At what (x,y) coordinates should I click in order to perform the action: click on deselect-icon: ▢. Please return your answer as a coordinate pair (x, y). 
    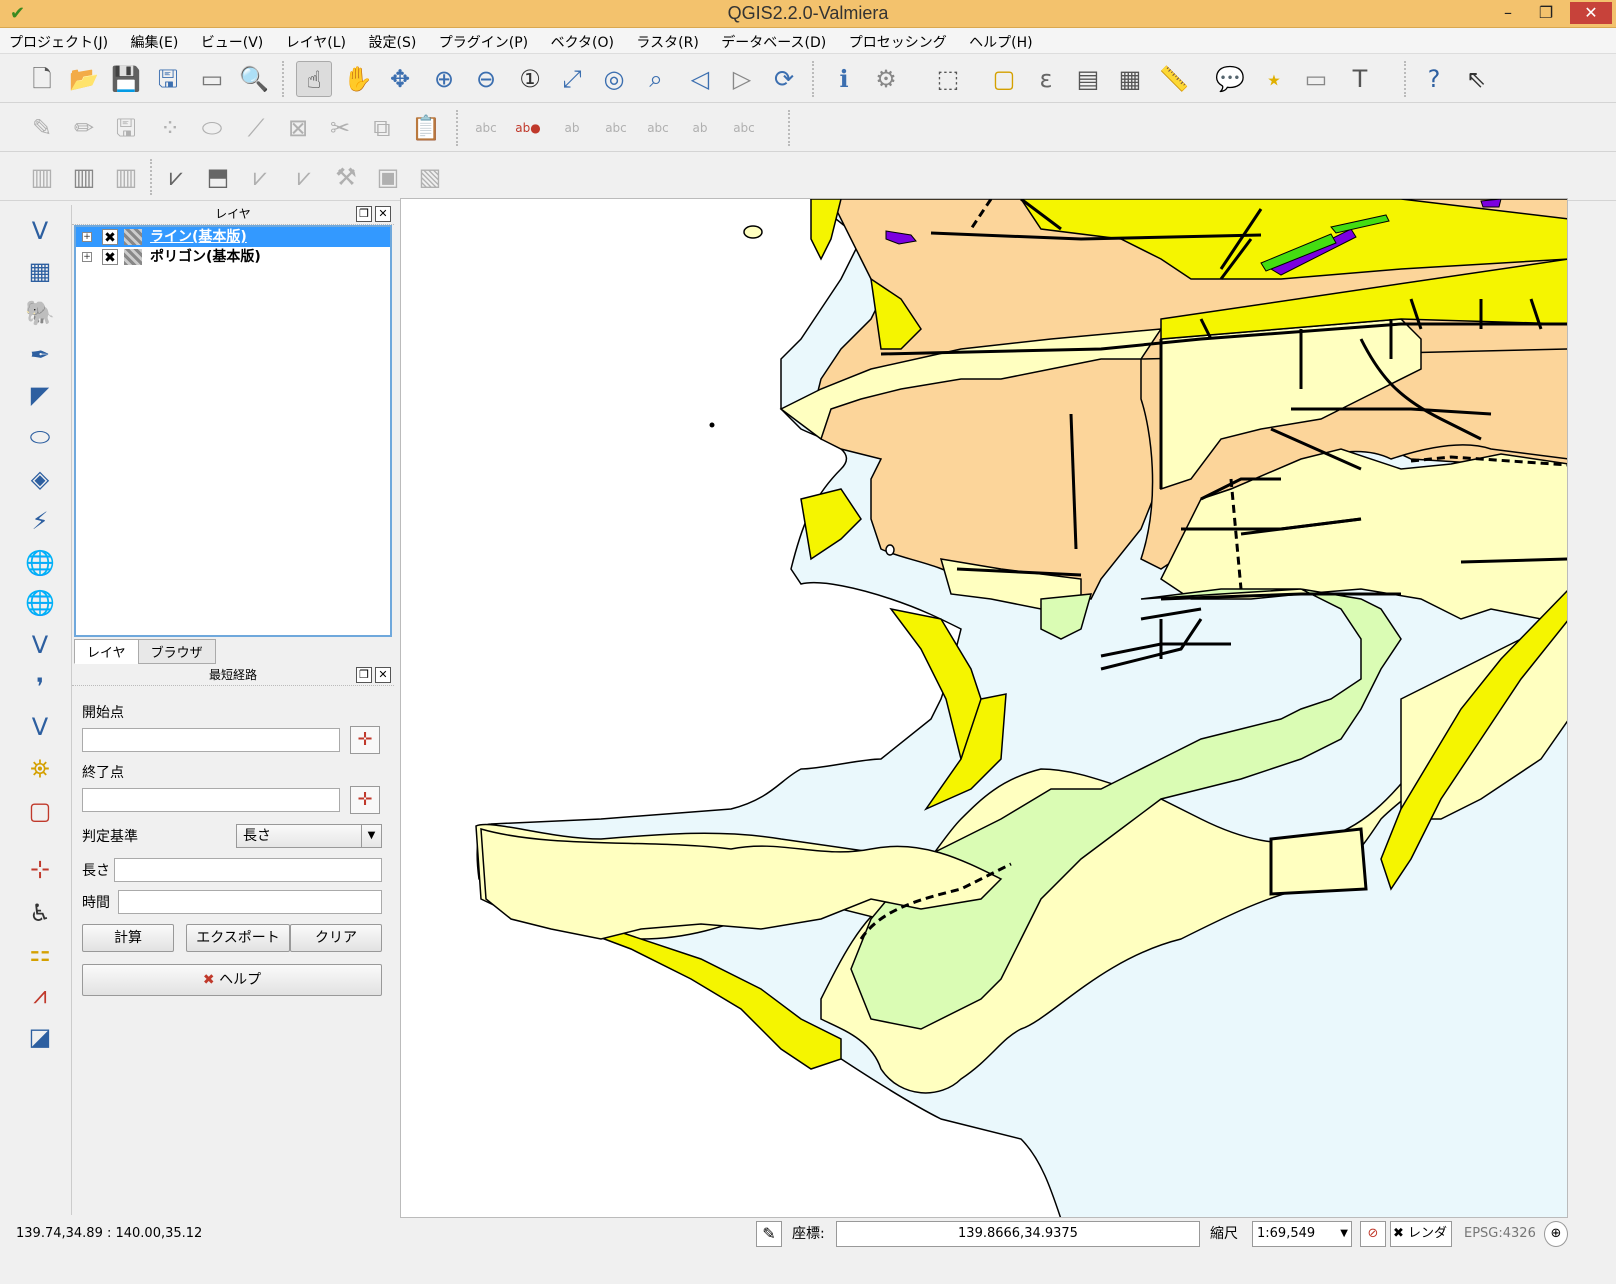
    Looking at the image, I should click on (1004, 79).